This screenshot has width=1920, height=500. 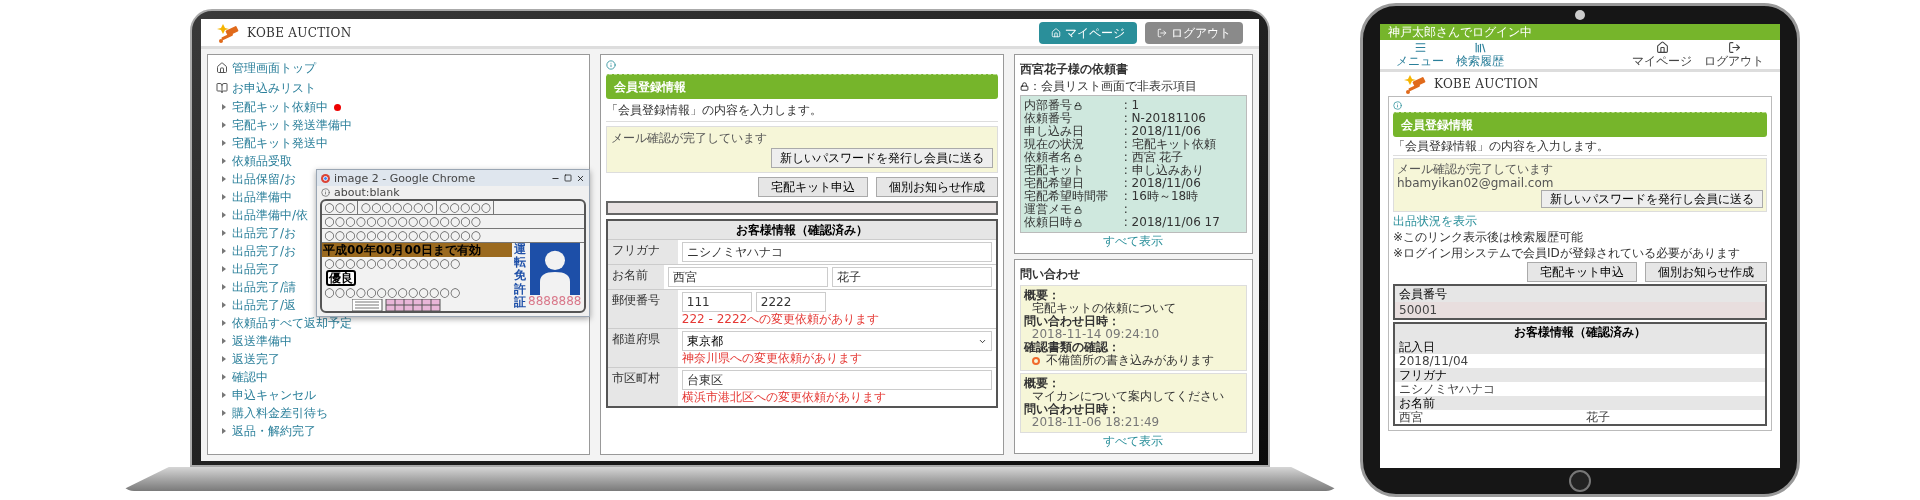 What do you see at coordinates (1169, 144) in the screenshot?
I see `detail-value: : 宅配キット依頼` at bounding box center [1169, 144].